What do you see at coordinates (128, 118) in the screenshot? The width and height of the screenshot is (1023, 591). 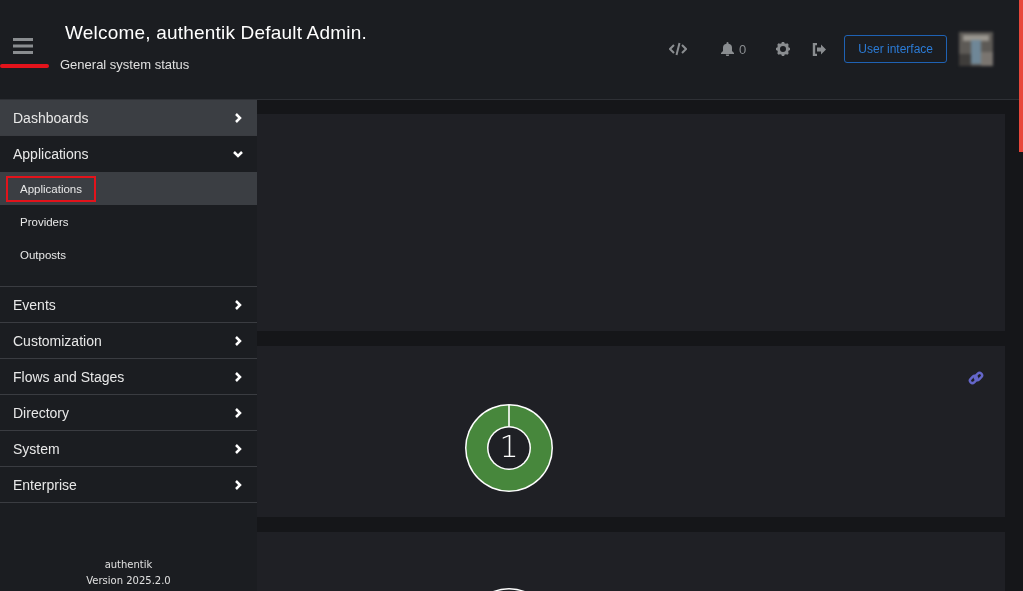 I see `nav-item: Dashboards` at bounding box center [128, 118].